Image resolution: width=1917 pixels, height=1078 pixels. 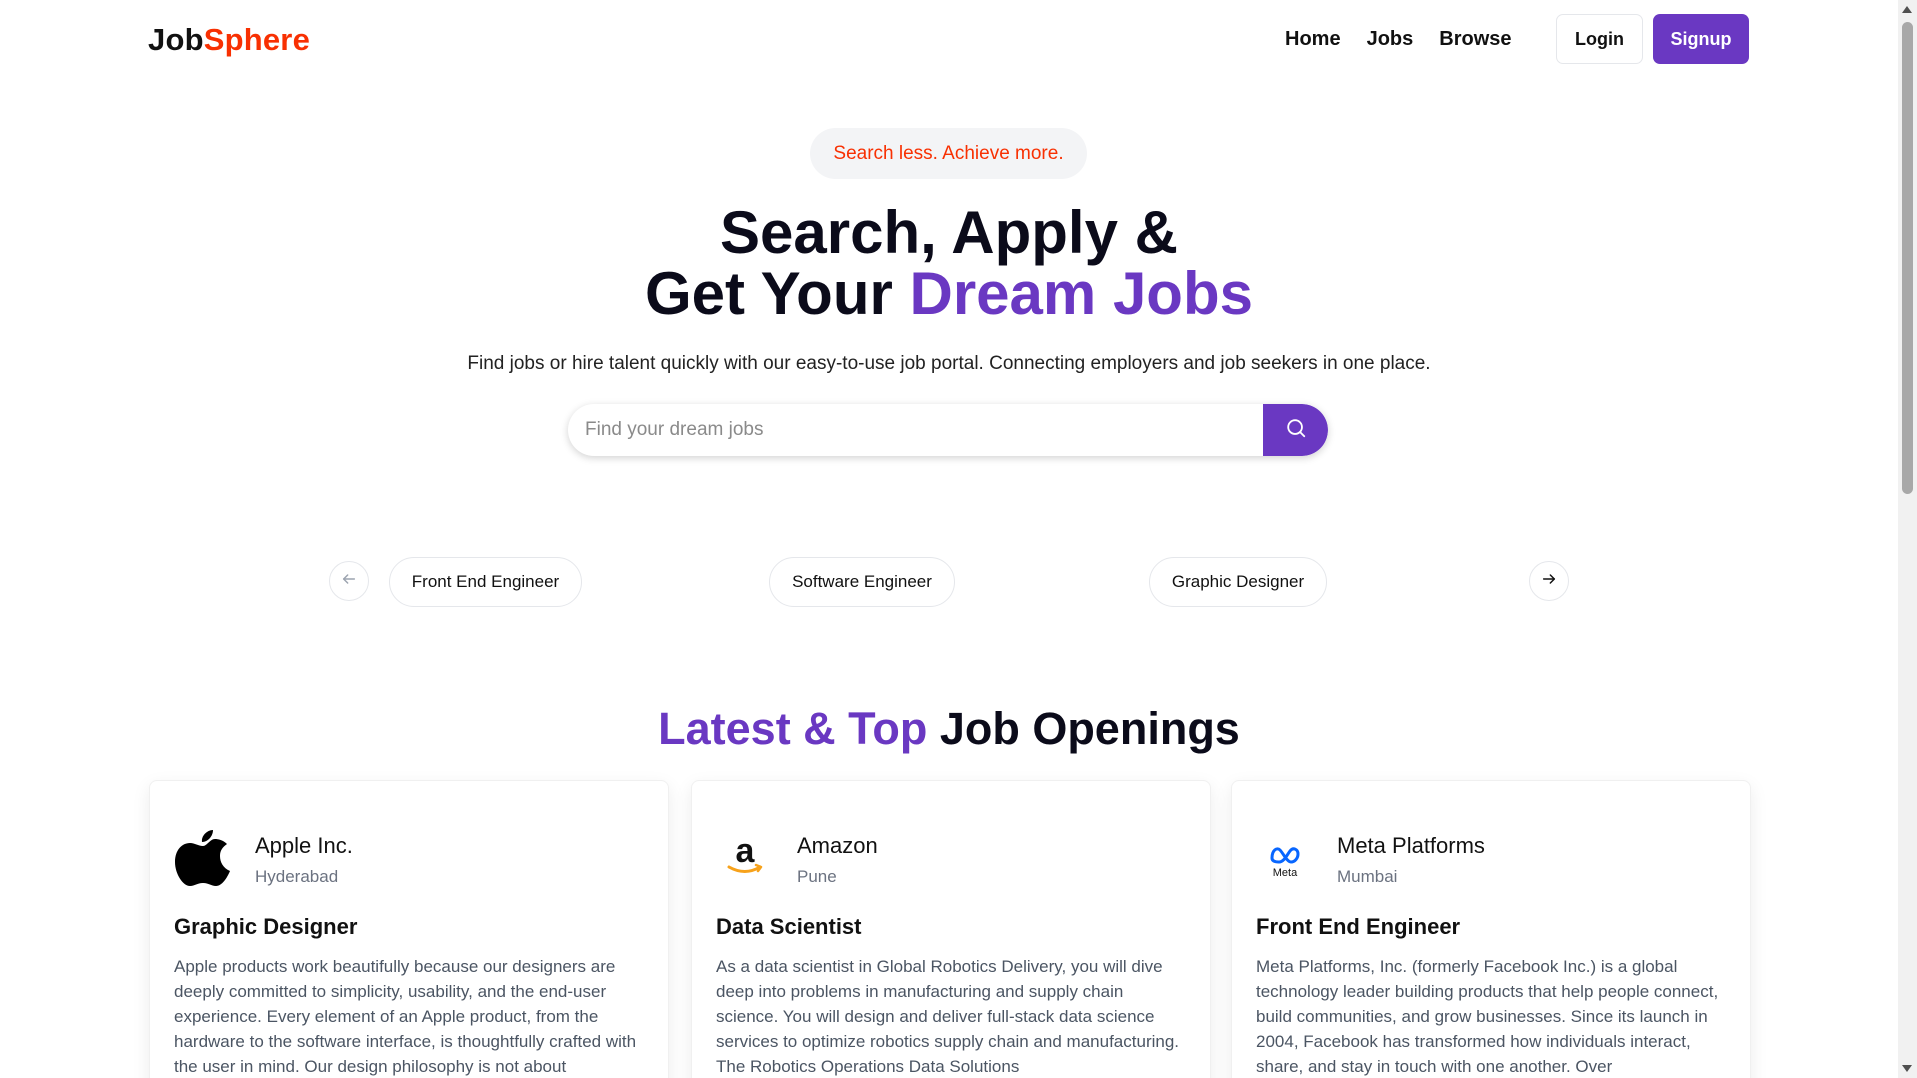 I want to click on job-location: Pune, so click(x=817, y=876).